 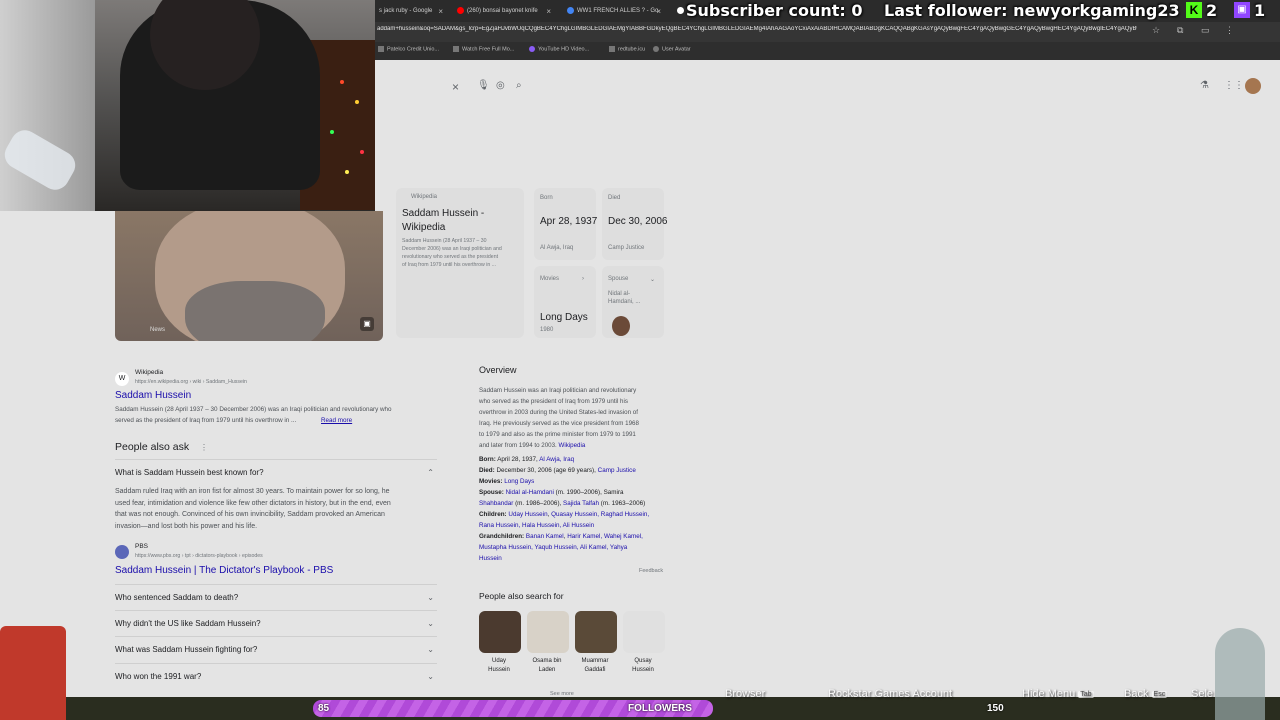 I want to click on fact-link: Hussein, so click(x=490, y=558).